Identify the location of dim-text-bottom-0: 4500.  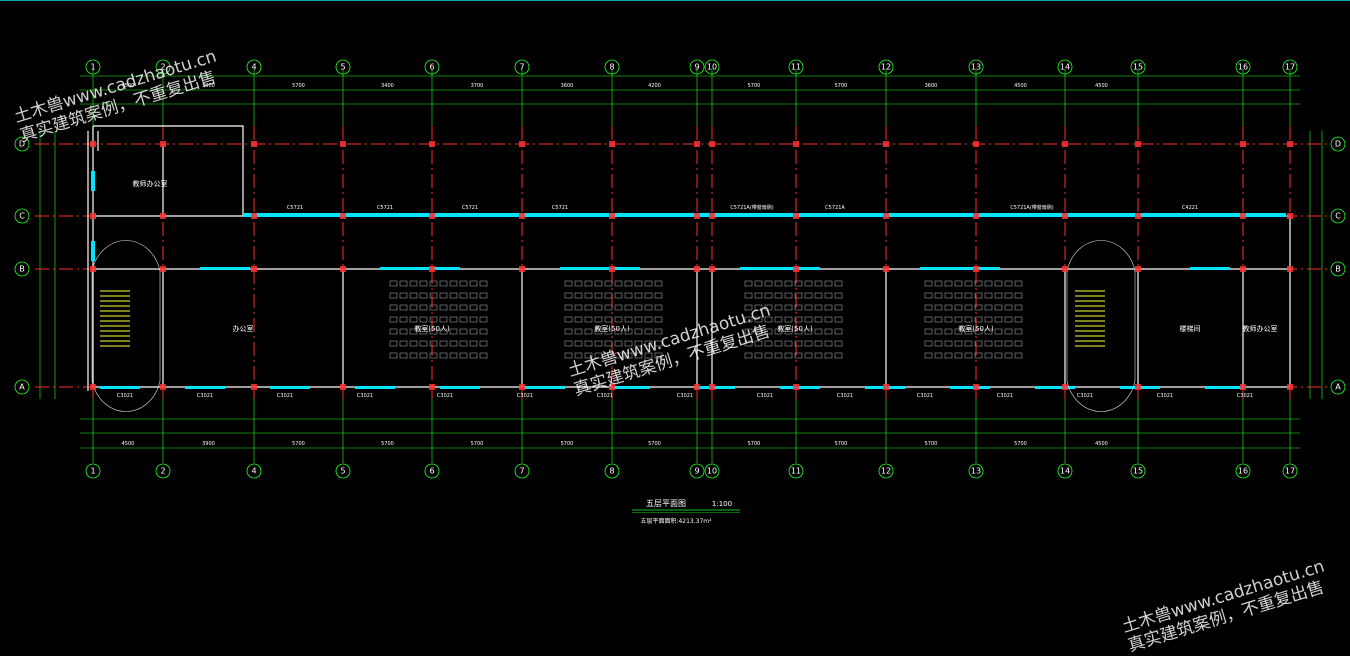
(128, 444).